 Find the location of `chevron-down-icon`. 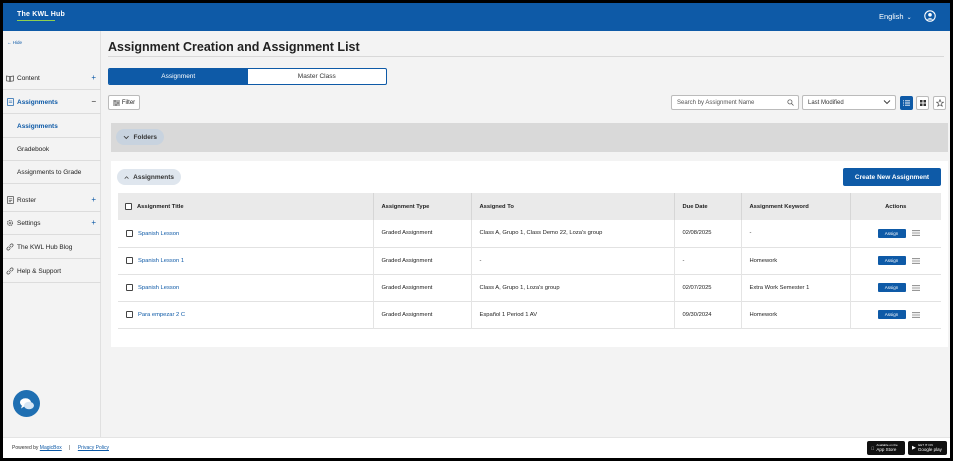

chevron-down-icon is located at coordinates (887, 102).